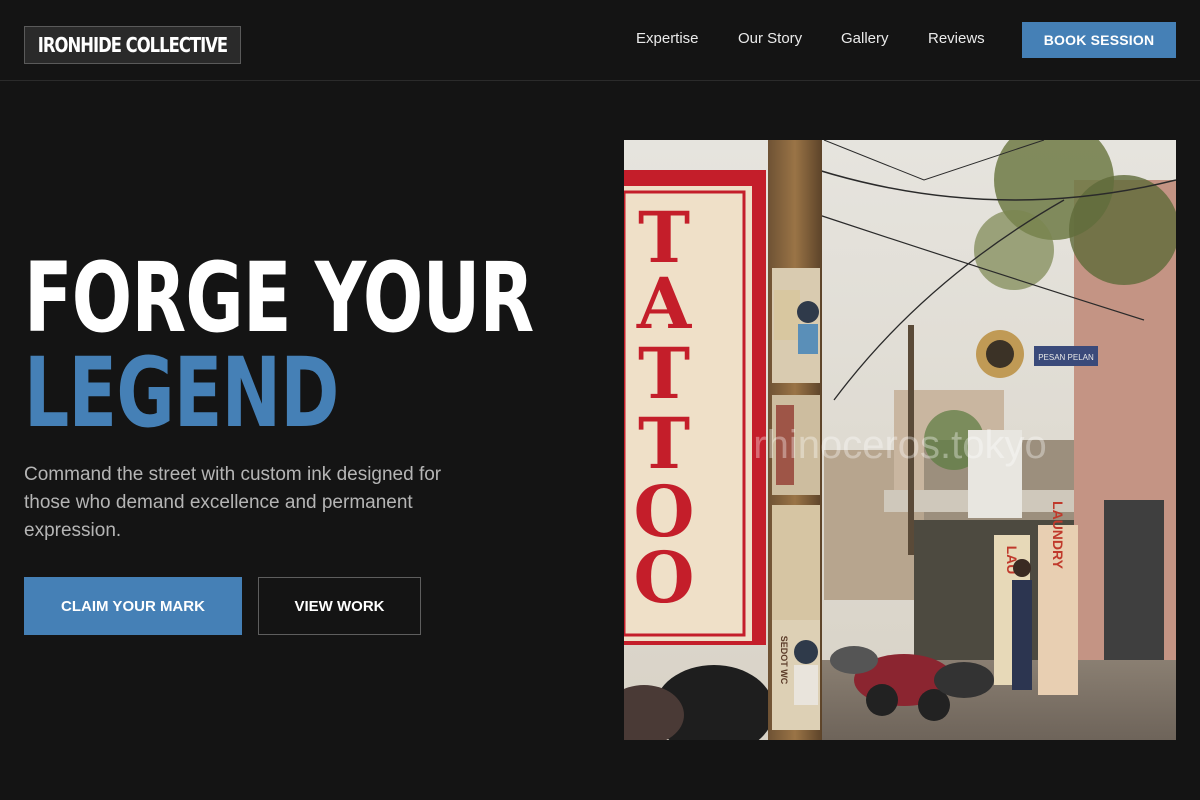 This screenshot has width=1200, height=800. Describe the element at coordinates (784, 660) in the screenshot. I see `pole-sticker-text: SEDOT WC` at that location.